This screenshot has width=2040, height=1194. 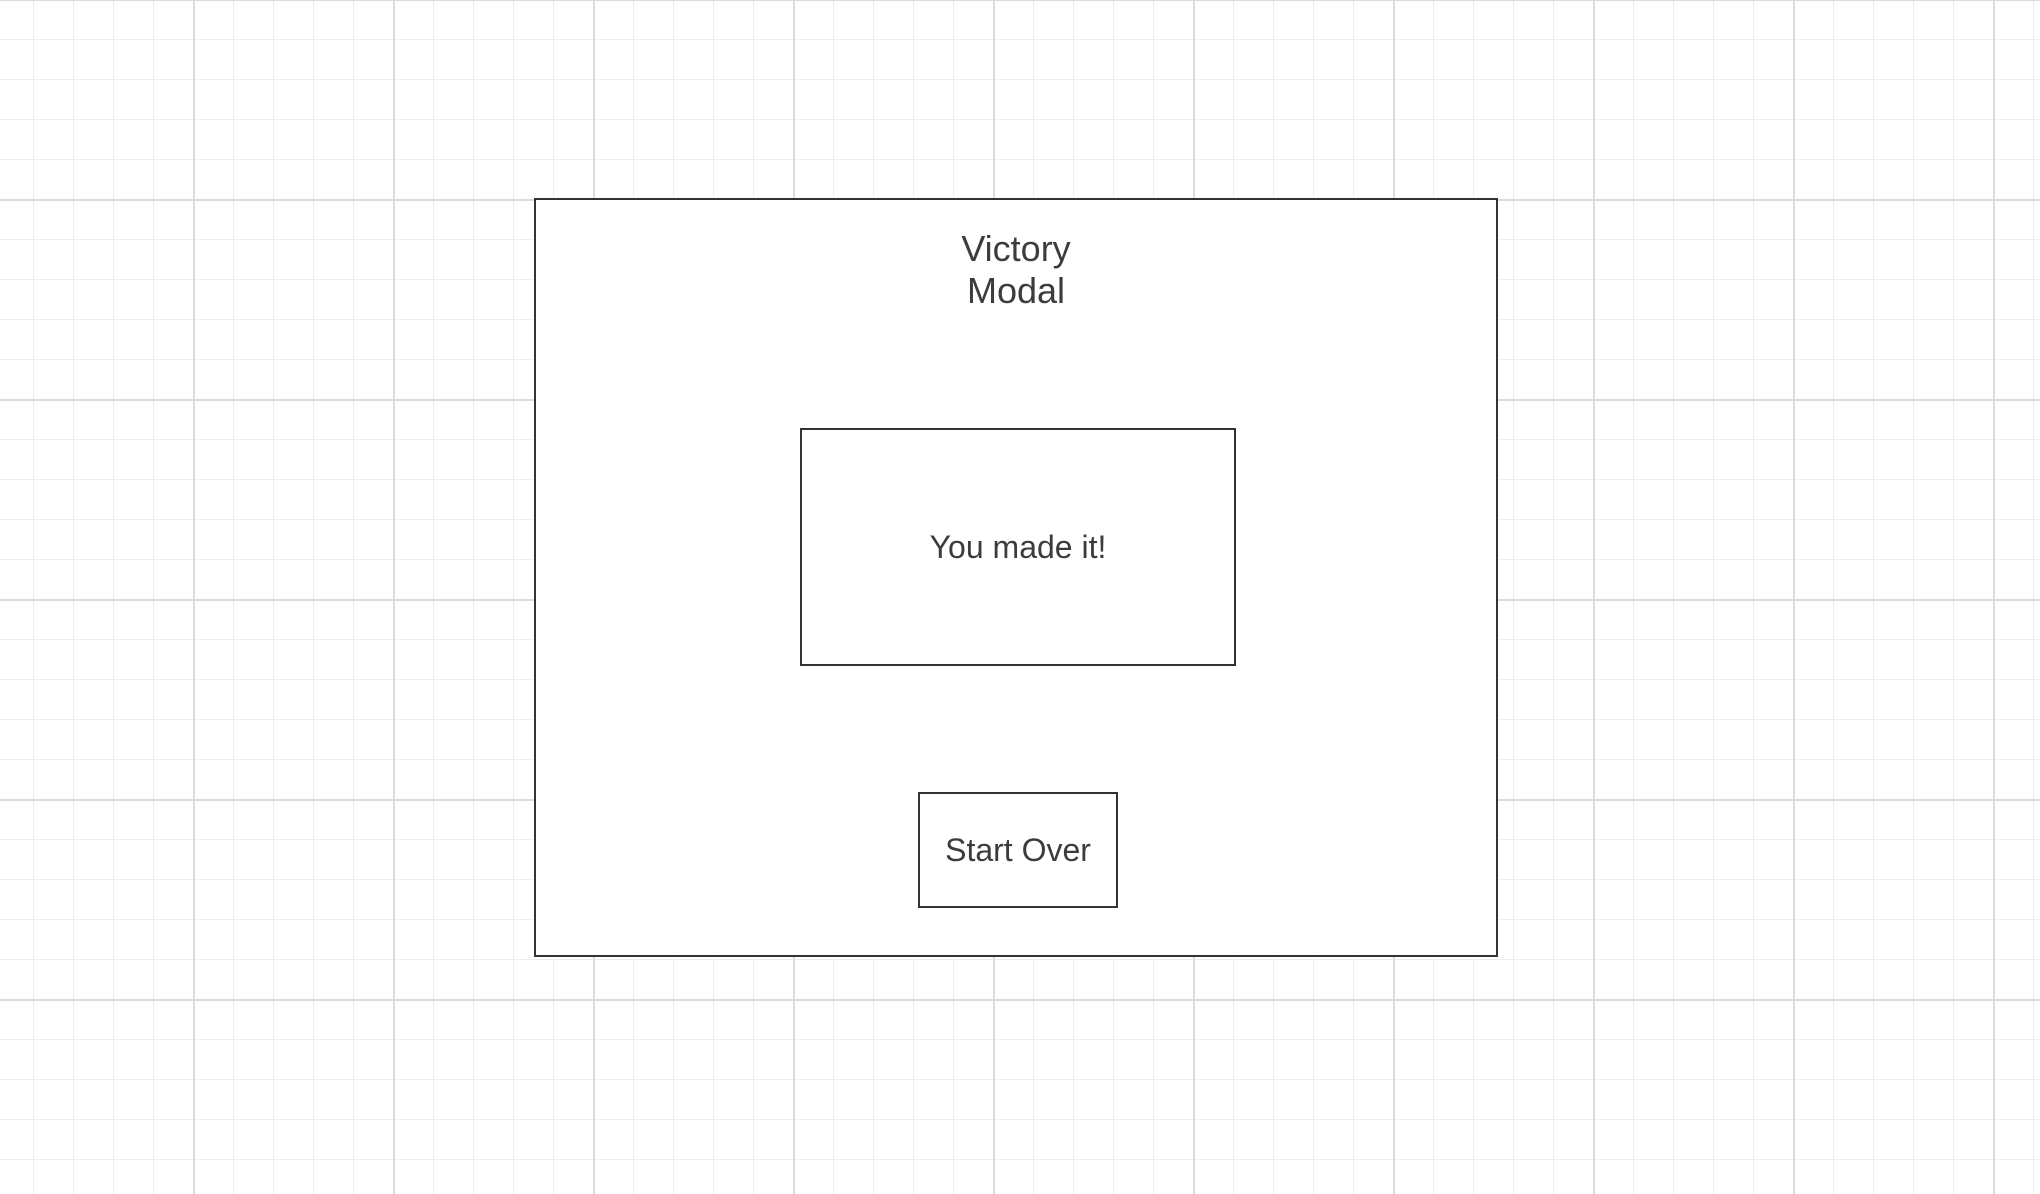 I want to click on modal-title-line1: Victory, so click(x=1016, y=248).